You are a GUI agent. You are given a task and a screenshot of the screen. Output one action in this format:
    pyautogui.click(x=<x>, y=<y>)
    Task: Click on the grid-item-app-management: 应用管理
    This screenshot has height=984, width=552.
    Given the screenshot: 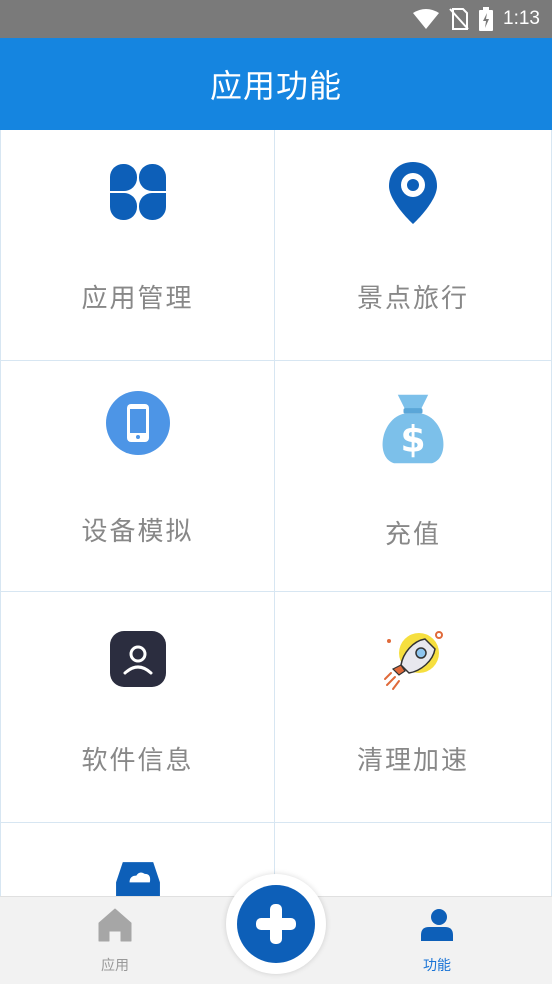 What is the action you would take?
    pyautogui.click(x=137, y=245)
    